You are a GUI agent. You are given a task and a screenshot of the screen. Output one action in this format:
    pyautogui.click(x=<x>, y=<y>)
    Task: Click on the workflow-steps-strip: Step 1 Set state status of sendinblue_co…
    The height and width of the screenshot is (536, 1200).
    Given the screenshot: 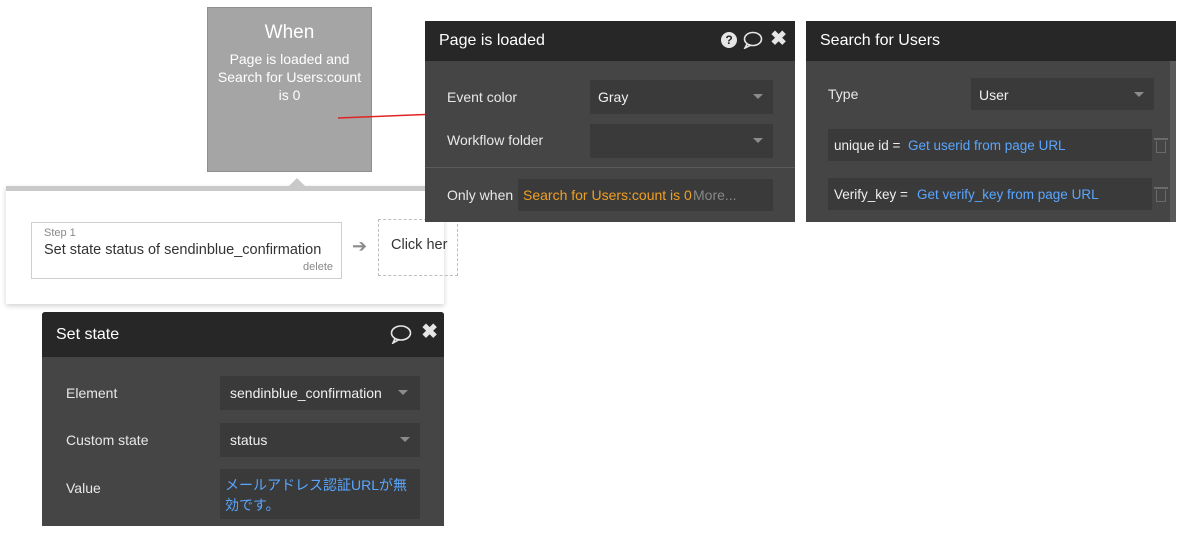 What is the action you would take?
    pyautogui.click(x=232, y=241)
    